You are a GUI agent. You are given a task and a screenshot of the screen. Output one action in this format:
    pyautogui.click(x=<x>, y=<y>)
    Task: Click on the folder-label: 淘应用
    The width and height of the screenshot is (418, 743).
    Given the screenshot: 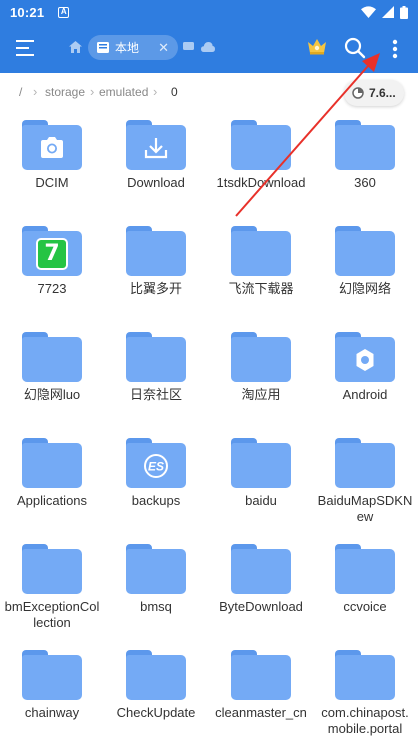 What is the action you would take?
    pyautogui.click(x=261, y=394)
    